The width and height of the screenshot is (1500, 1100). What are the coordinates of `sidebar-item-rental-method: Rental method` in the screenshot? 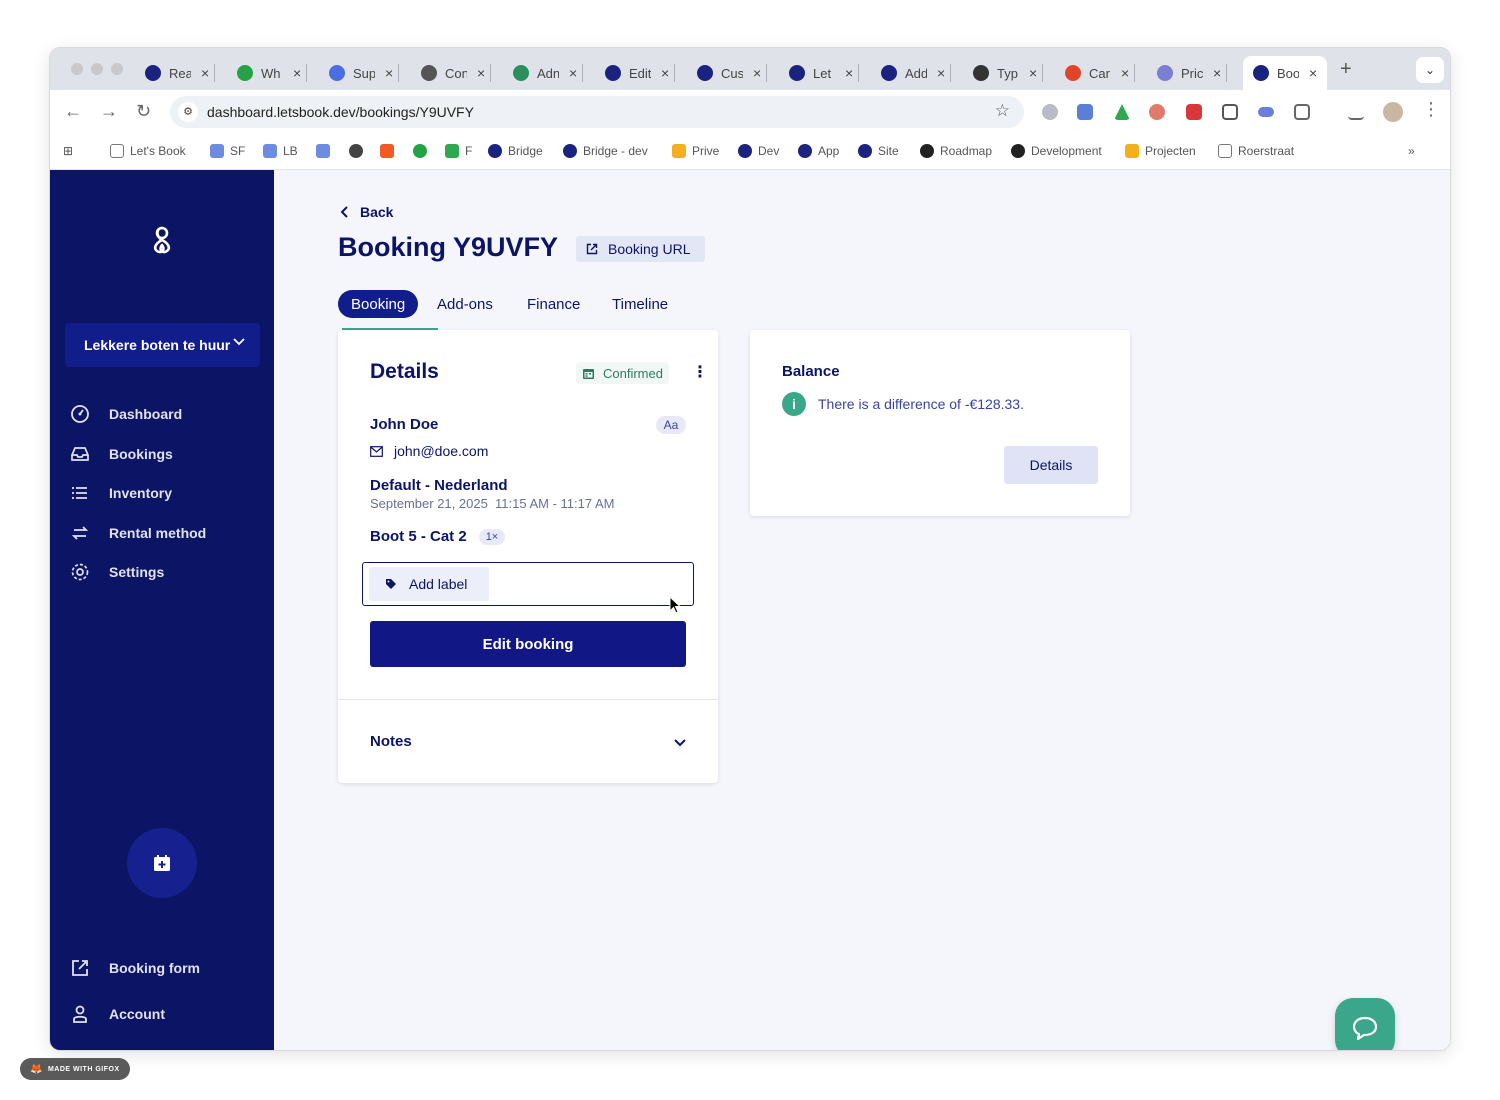 It's located at (138, 533).